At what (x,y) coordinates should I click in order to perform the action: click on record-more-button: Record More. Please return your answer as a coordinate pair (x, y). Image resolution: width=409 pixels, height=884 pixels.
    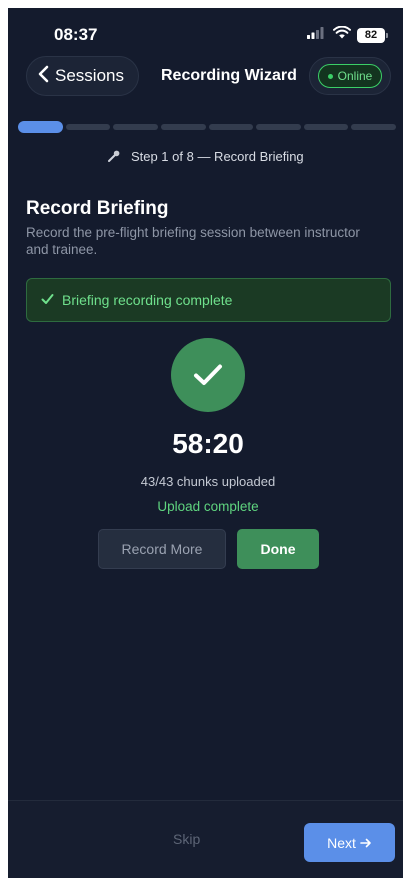
    Looking at the image, I should click on (162, 549).